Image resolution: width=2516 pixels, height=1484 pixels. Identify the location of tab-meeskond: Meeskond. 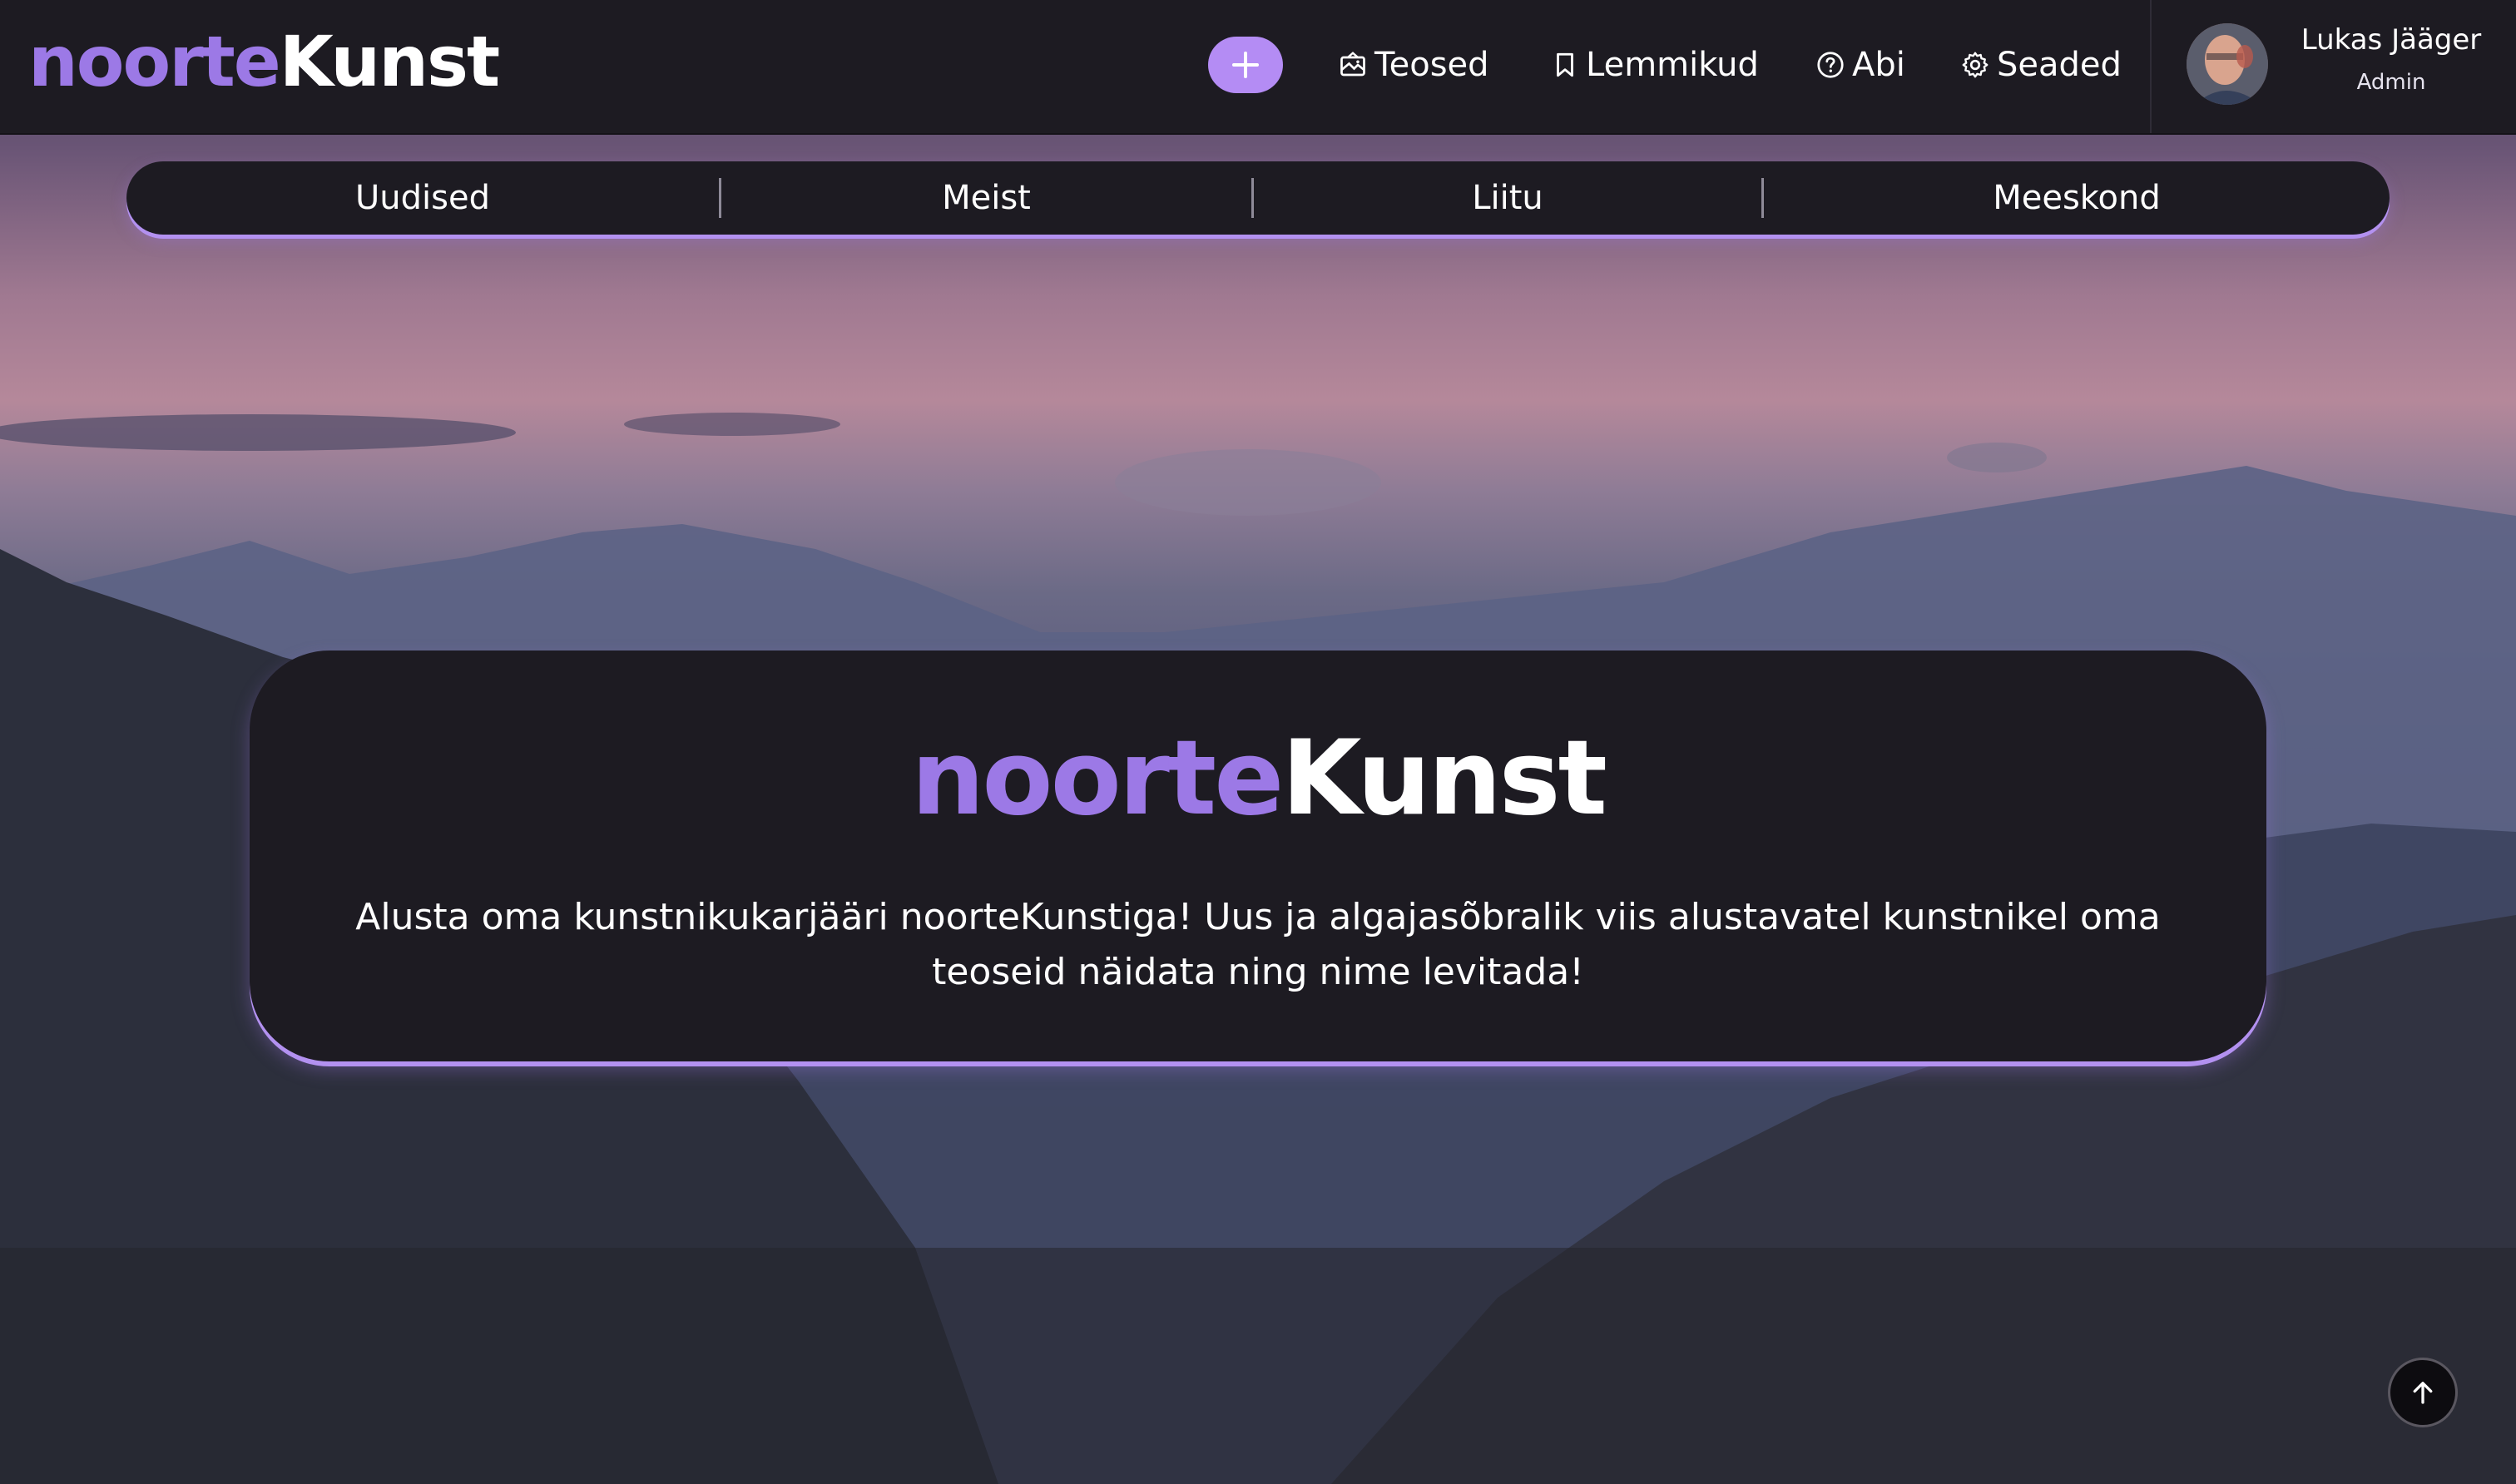
(2077, 198).